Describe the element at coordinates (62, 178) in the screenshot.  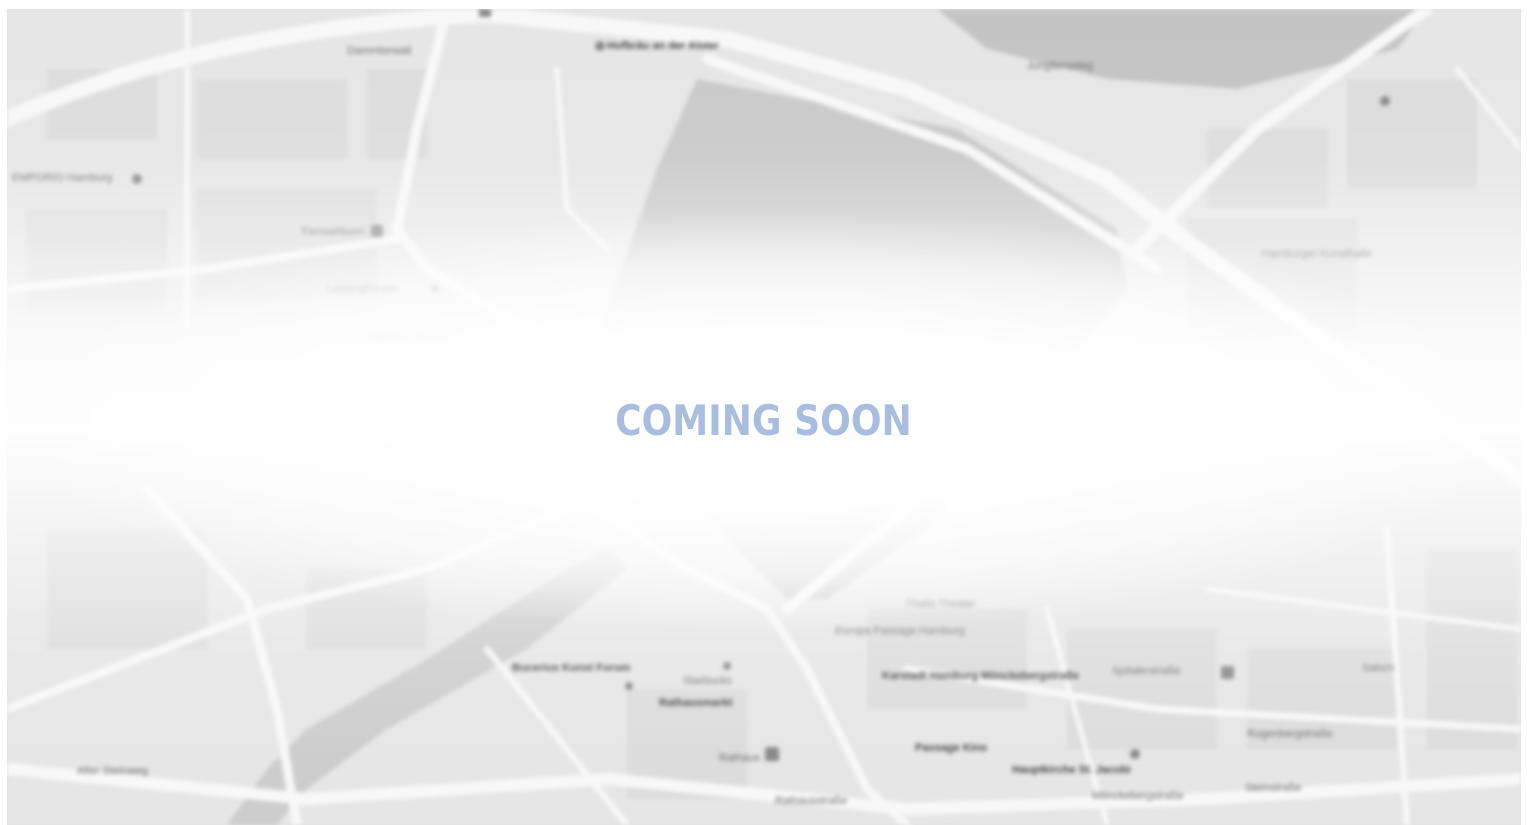
I see `map-label: EMPORIO Hamburg` at that location.